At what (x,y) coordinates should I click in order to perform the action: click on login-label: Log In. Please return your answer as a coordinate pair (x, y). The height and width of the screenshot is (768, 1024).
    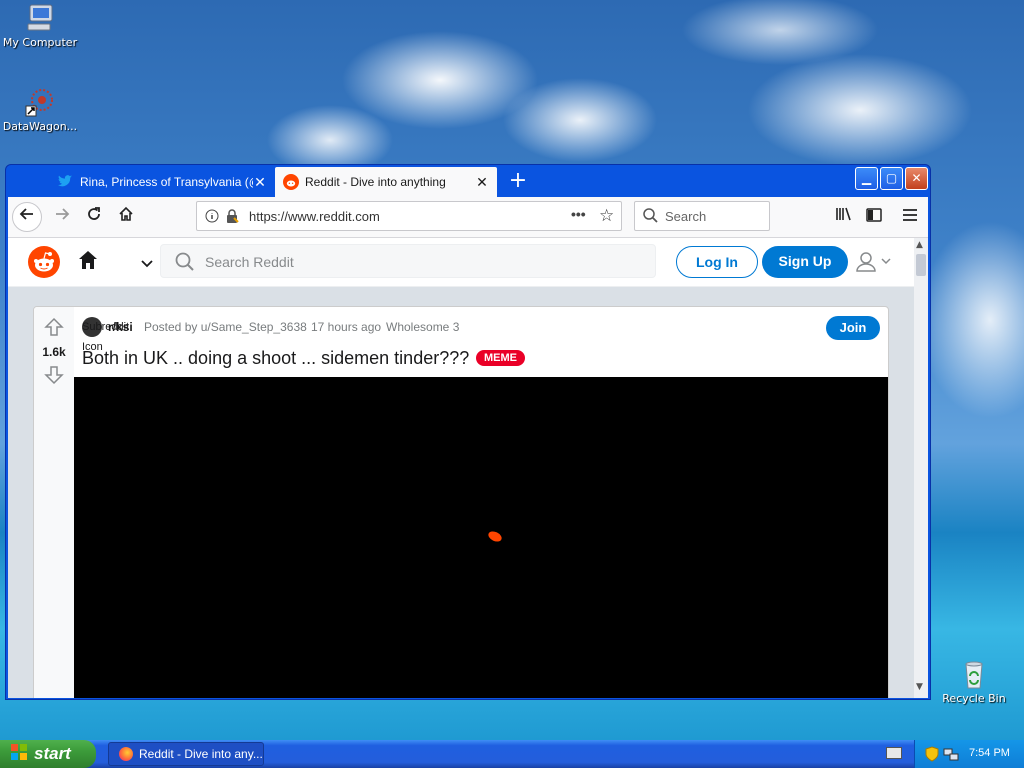
    Looking at the image, I should click on (717, 262).